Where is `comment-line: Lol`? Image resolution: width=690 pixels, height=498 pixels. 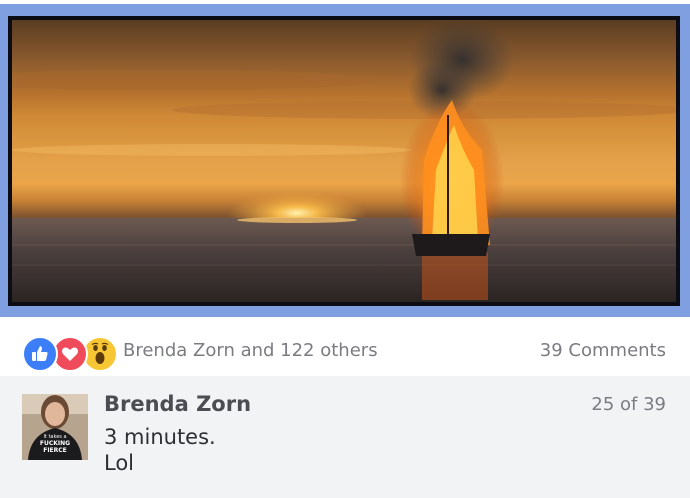 comment-line: Lol is located at coordinates (119, 463).